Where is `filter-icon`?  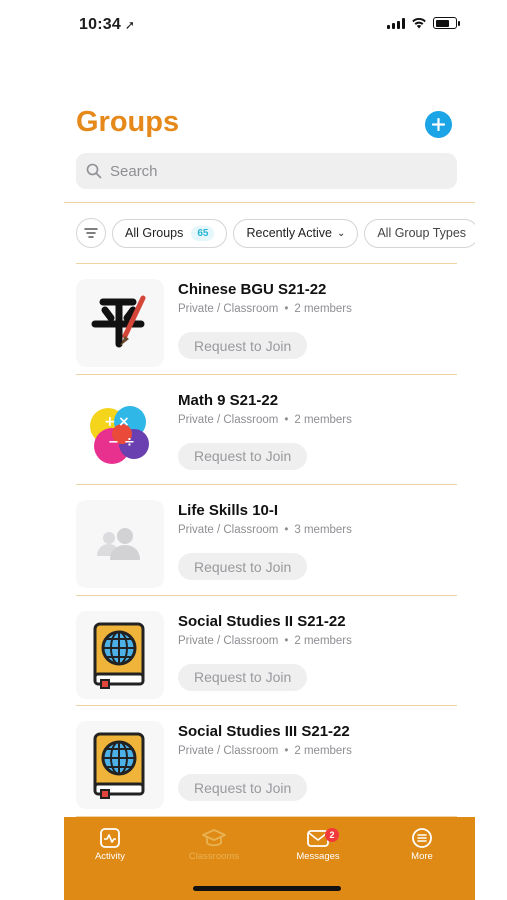
filter-icon is located at coordinates (91, 233).